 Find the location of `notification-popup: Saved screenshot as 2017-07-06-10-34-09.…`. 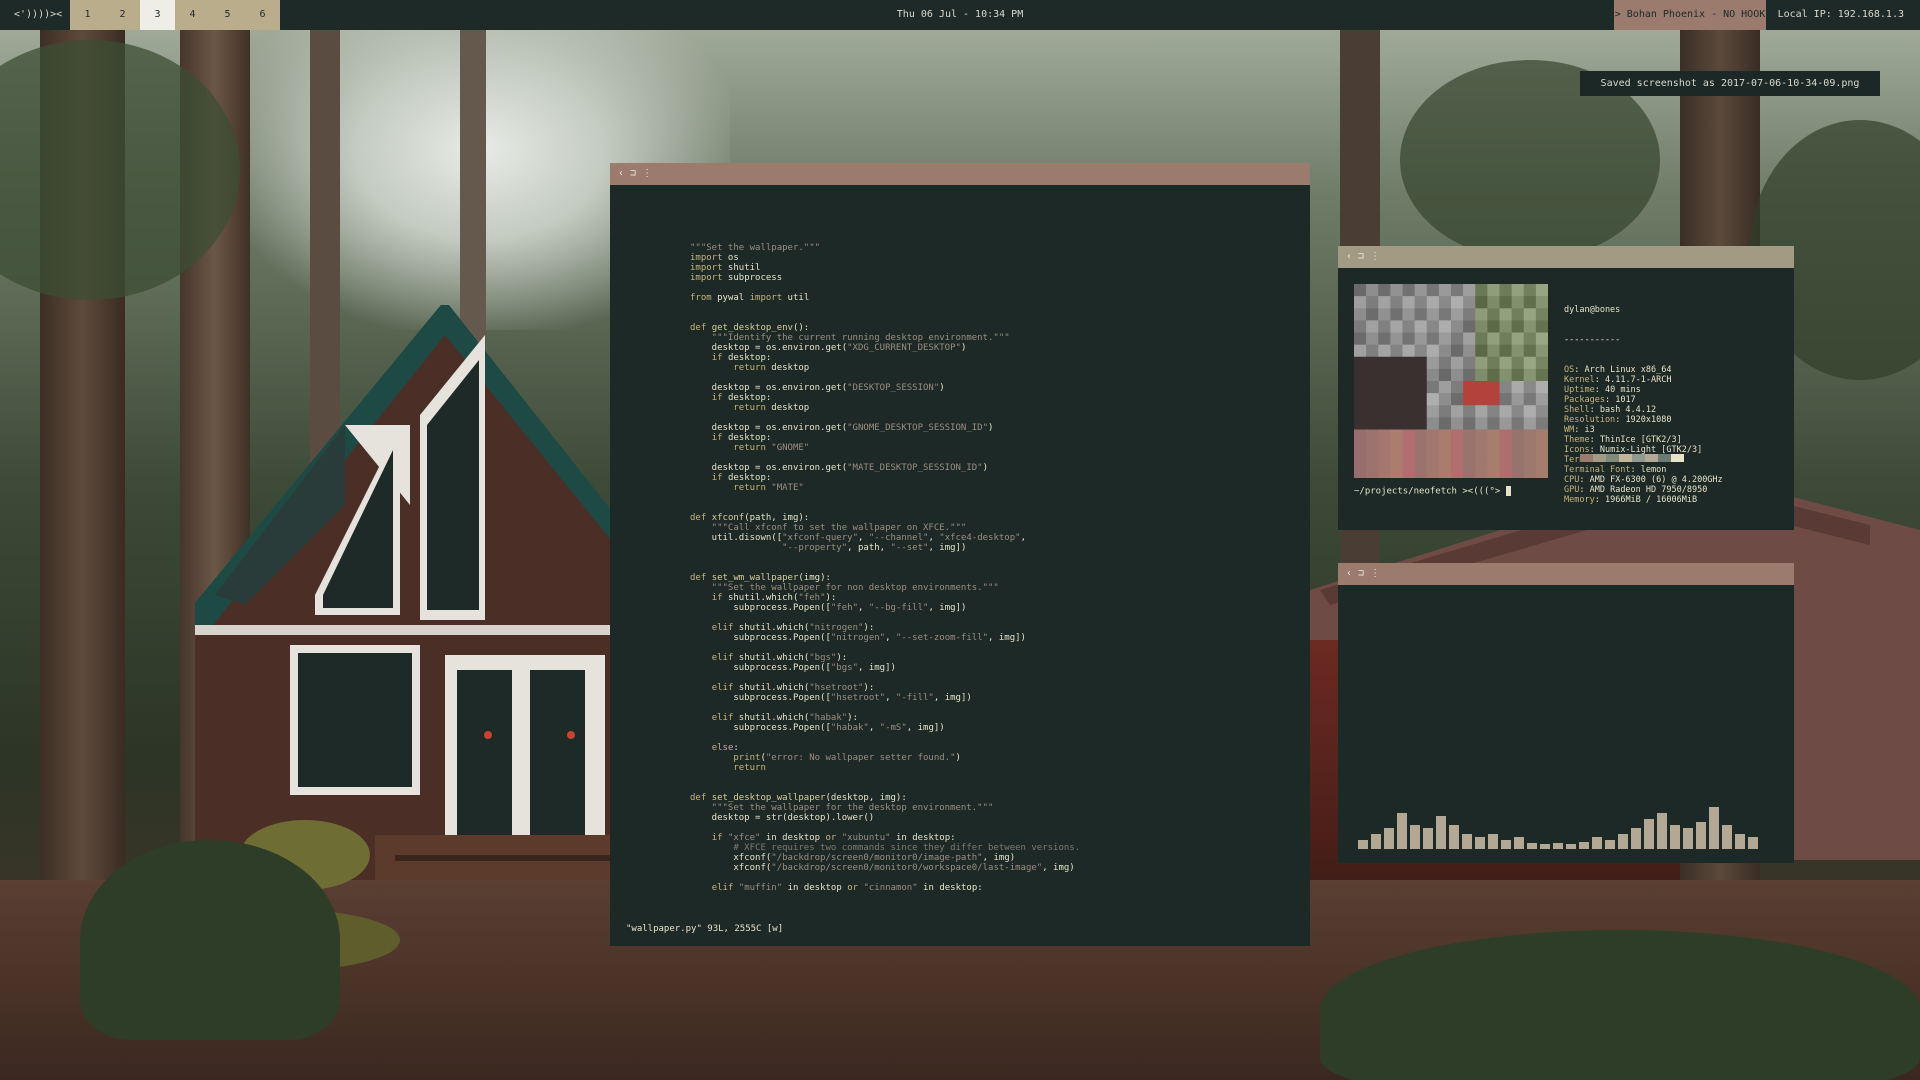

notification-popup: Saved screenshot as 2017-07-06-10-34-09.… is located at coordinates (1730, 83).